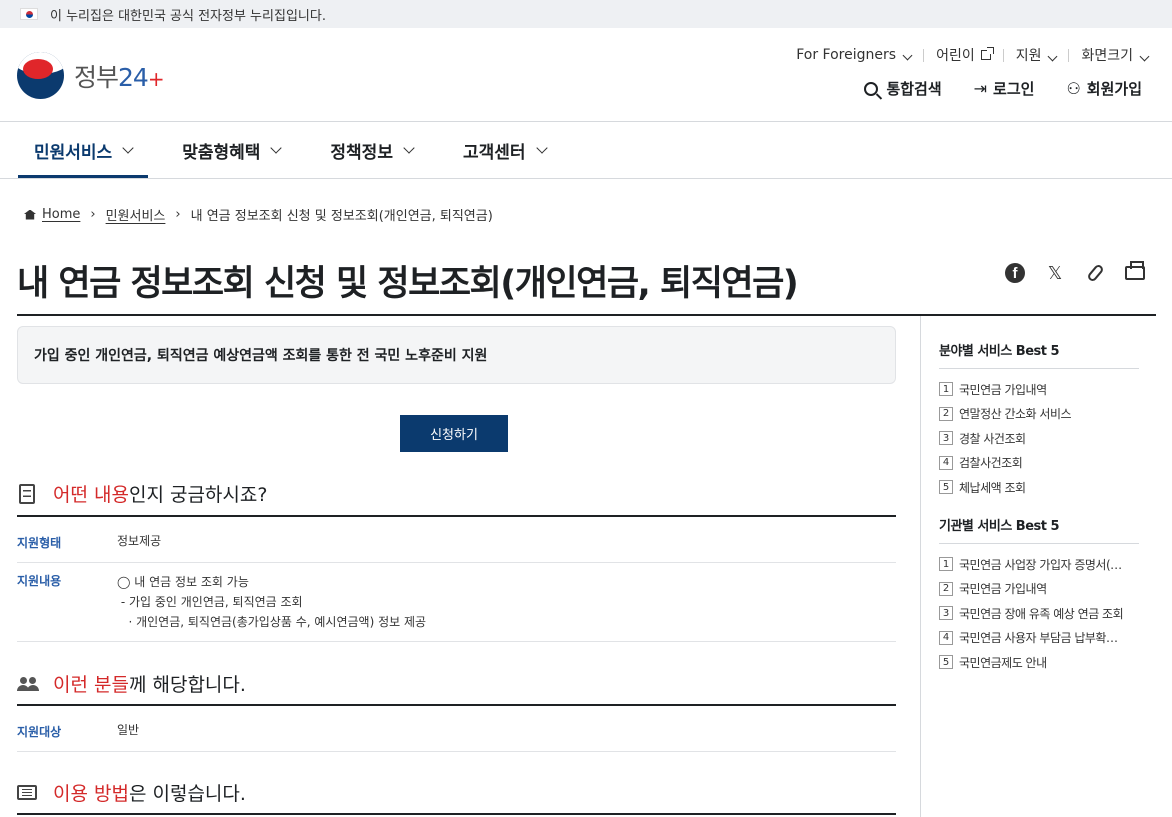 The image size is (1172, 817). What do you see at coordinates (987, 53) in the screenshot?
I see `external-link-icon` at bounding box center [987, 53].